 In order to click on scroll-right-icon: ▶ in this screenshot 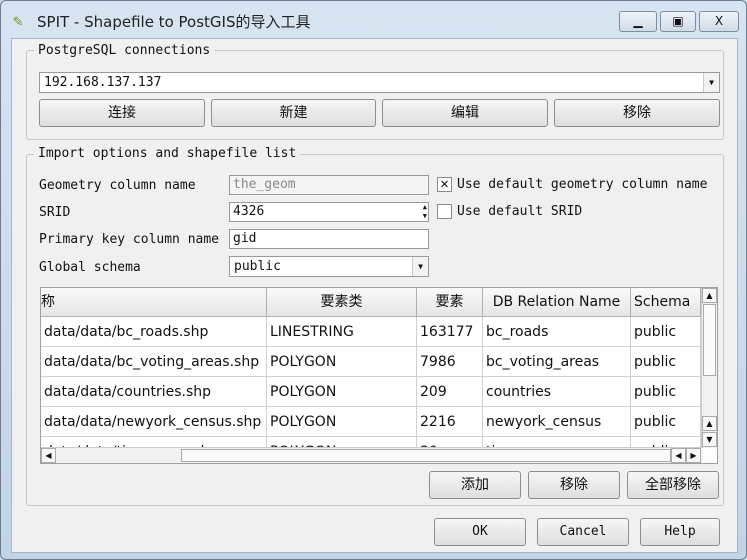, I will do `click(693, 455)`.